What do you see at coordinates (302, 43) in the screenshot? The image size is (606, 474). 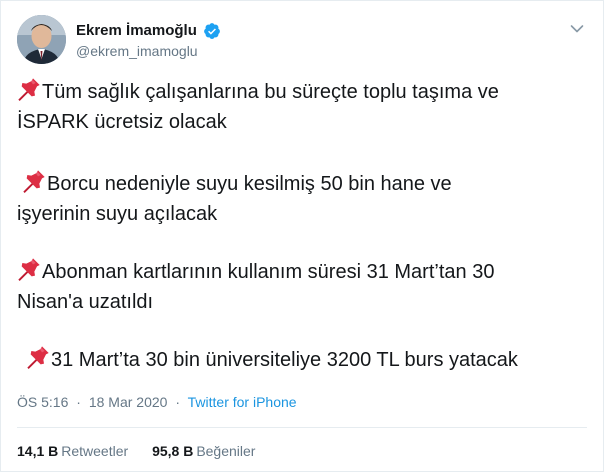 I see `tweet-header: Ekrem İmamoğlu @ekrem_imamoglu` at bounding box center [302, 43].